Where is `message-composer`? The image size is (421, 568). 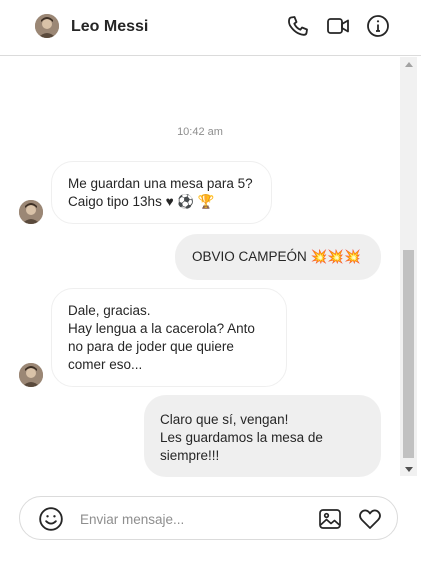
message-composer is located at coordinates (208, 518).